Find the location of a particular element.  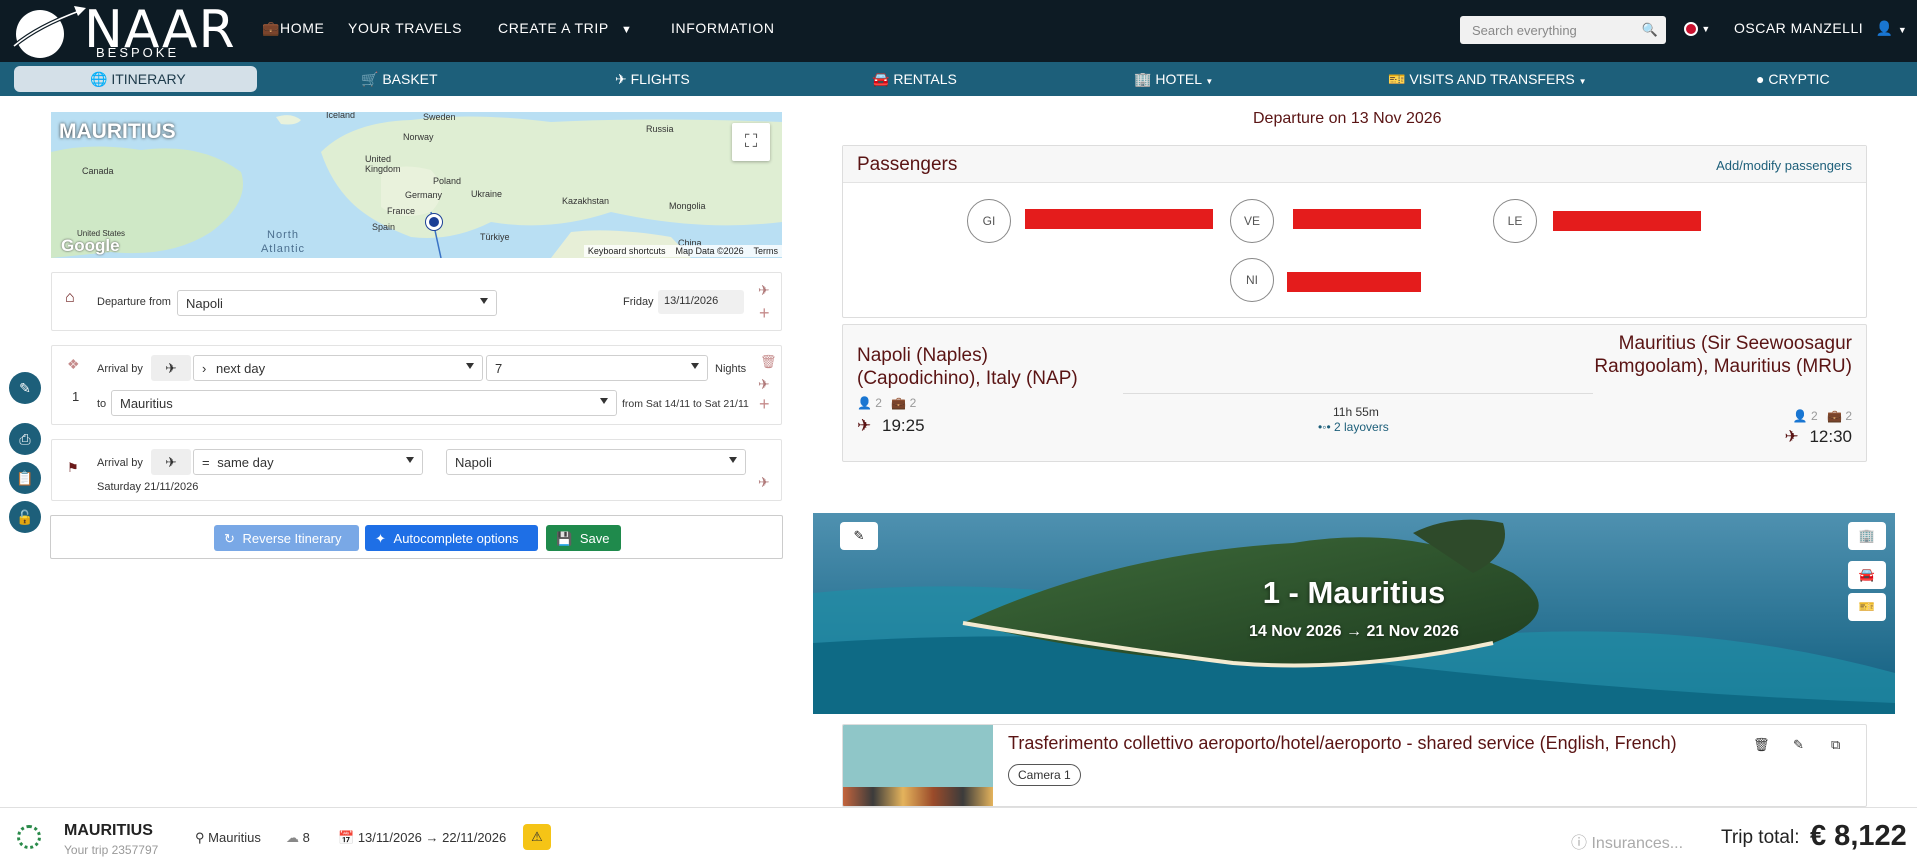

passenger-avatar: VE is located at coordinates (1252, 221).